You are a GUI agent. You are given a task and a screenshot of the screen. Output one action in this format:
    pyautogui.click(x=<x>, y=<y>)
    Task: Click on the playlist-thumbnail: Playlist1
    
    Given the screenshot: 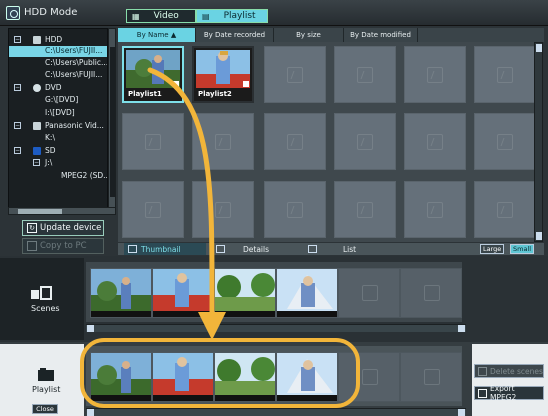 What is the action you would take?
    pyautogui.click(x=153, y=74)
    